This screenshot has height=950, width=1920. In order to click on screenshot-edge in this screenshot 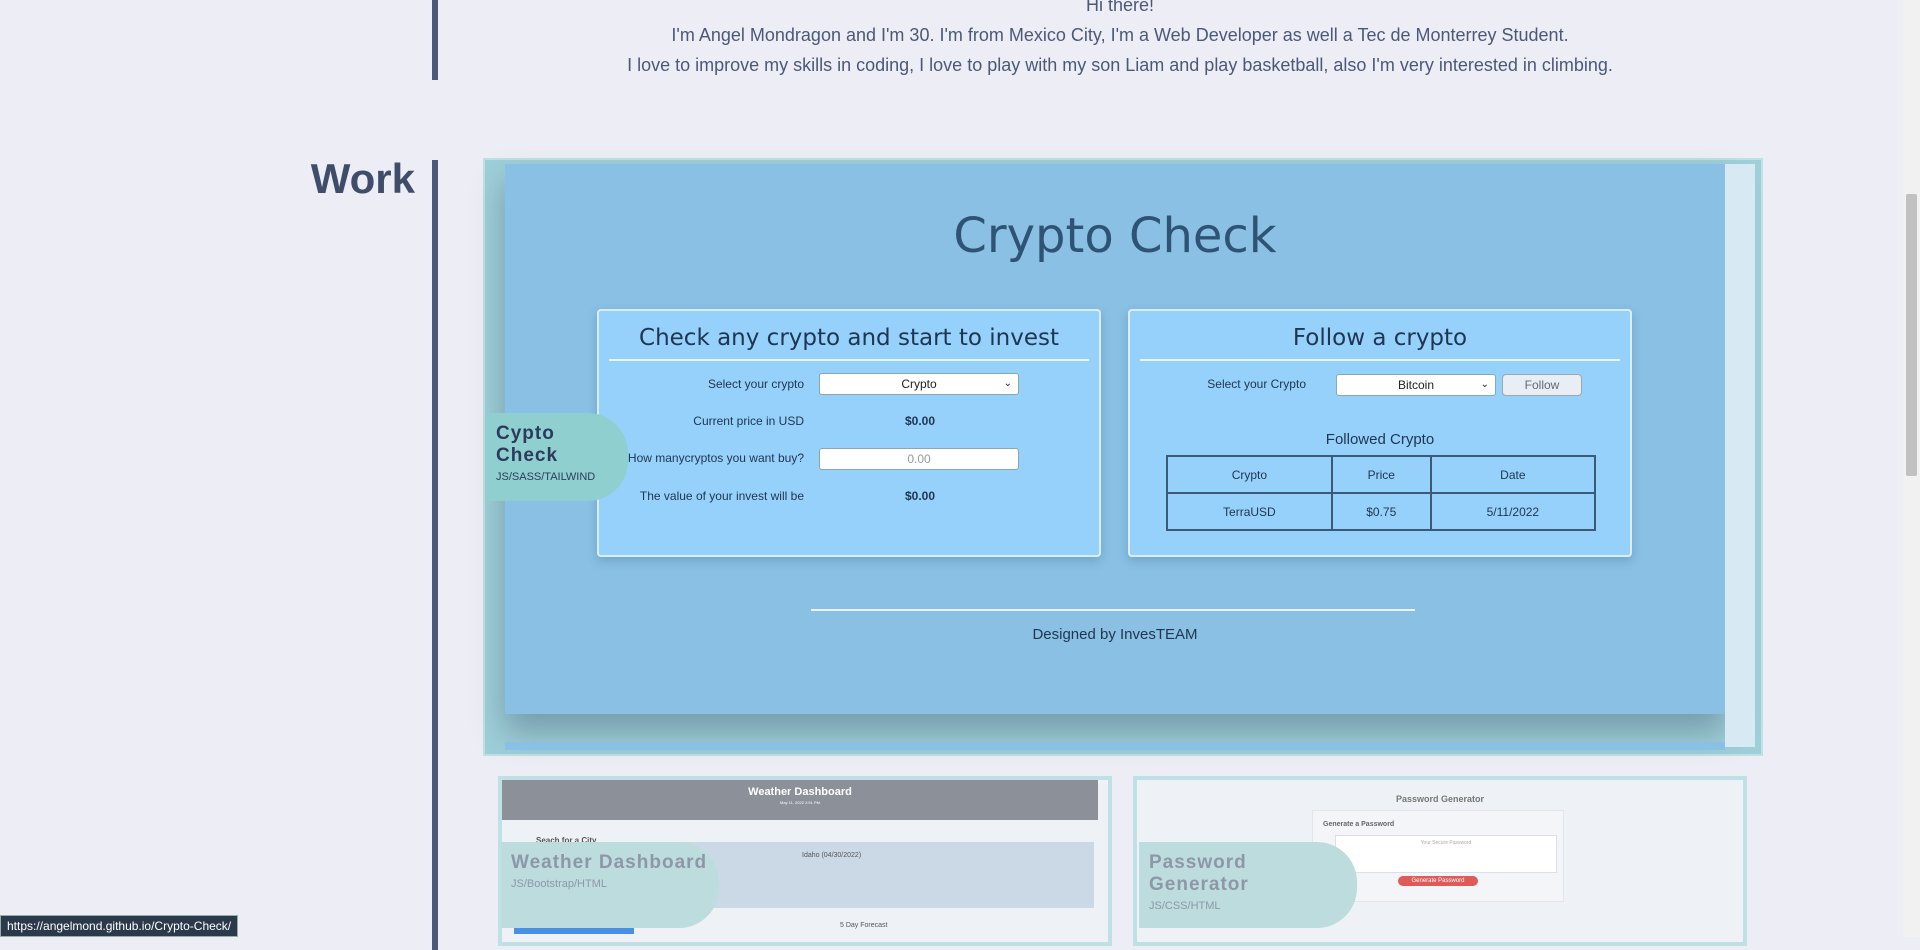, I will do `click(1740, 455)`.